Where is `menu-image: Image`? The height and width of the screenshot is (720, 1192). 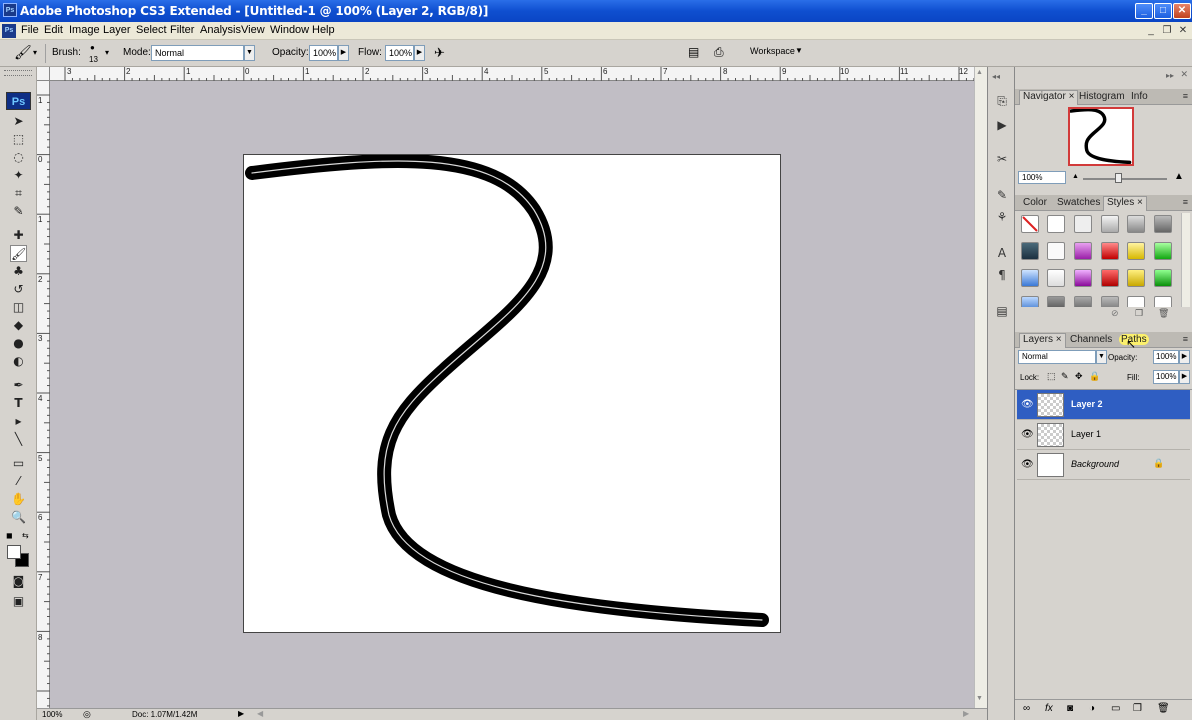 menu-image: Image is located at coordinates (84, 30).